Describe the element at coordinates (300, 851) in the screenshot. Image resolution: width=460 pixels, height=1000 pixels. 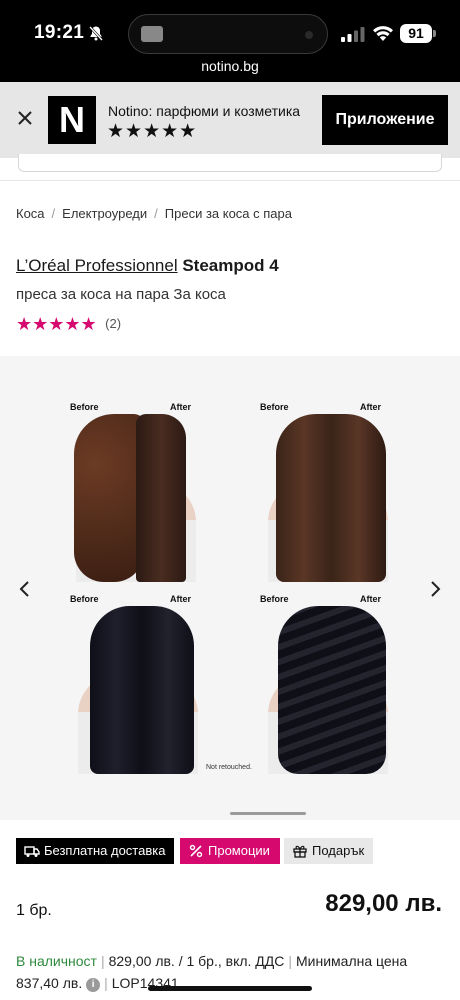
I see `gift-icon` at that location.